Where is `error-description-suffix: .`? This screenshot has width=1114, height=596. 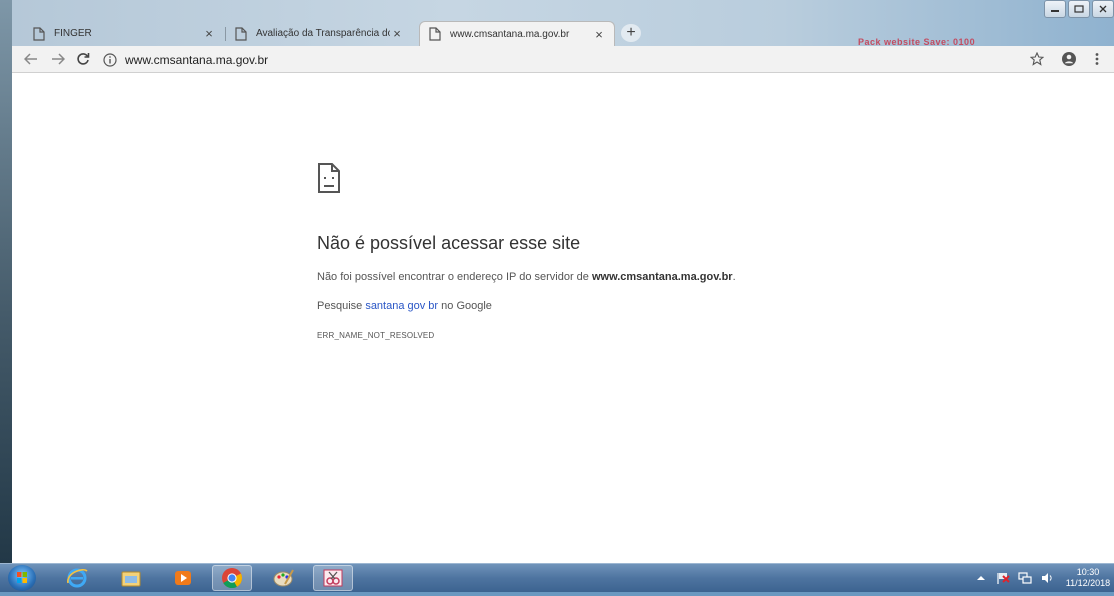 error-description-suffix: . is located at coordinates (734, 277).